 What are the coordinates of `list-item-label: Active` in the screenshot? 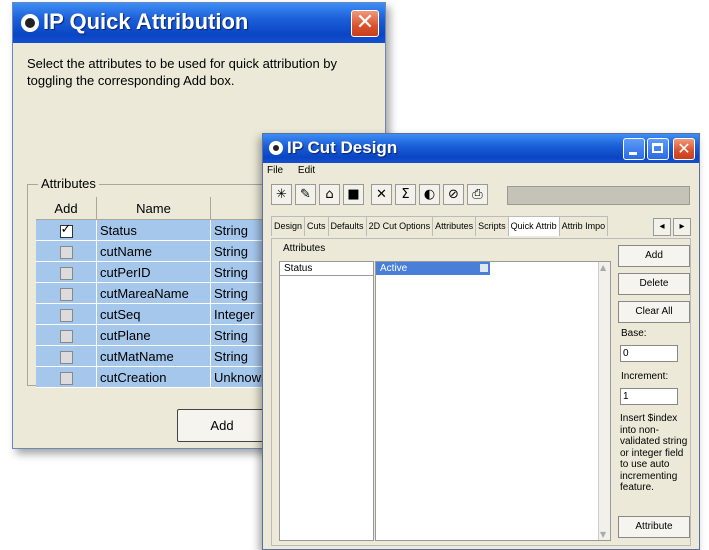 It's located at (394, 268).